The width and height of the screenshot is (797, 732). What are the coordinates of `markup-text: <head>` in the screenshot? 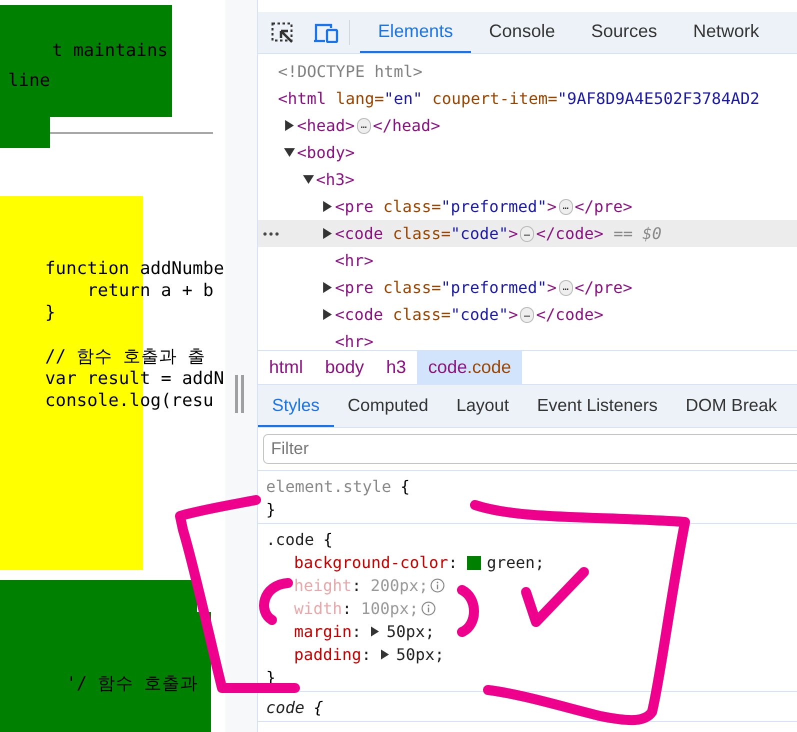 It's located at (326, 125).